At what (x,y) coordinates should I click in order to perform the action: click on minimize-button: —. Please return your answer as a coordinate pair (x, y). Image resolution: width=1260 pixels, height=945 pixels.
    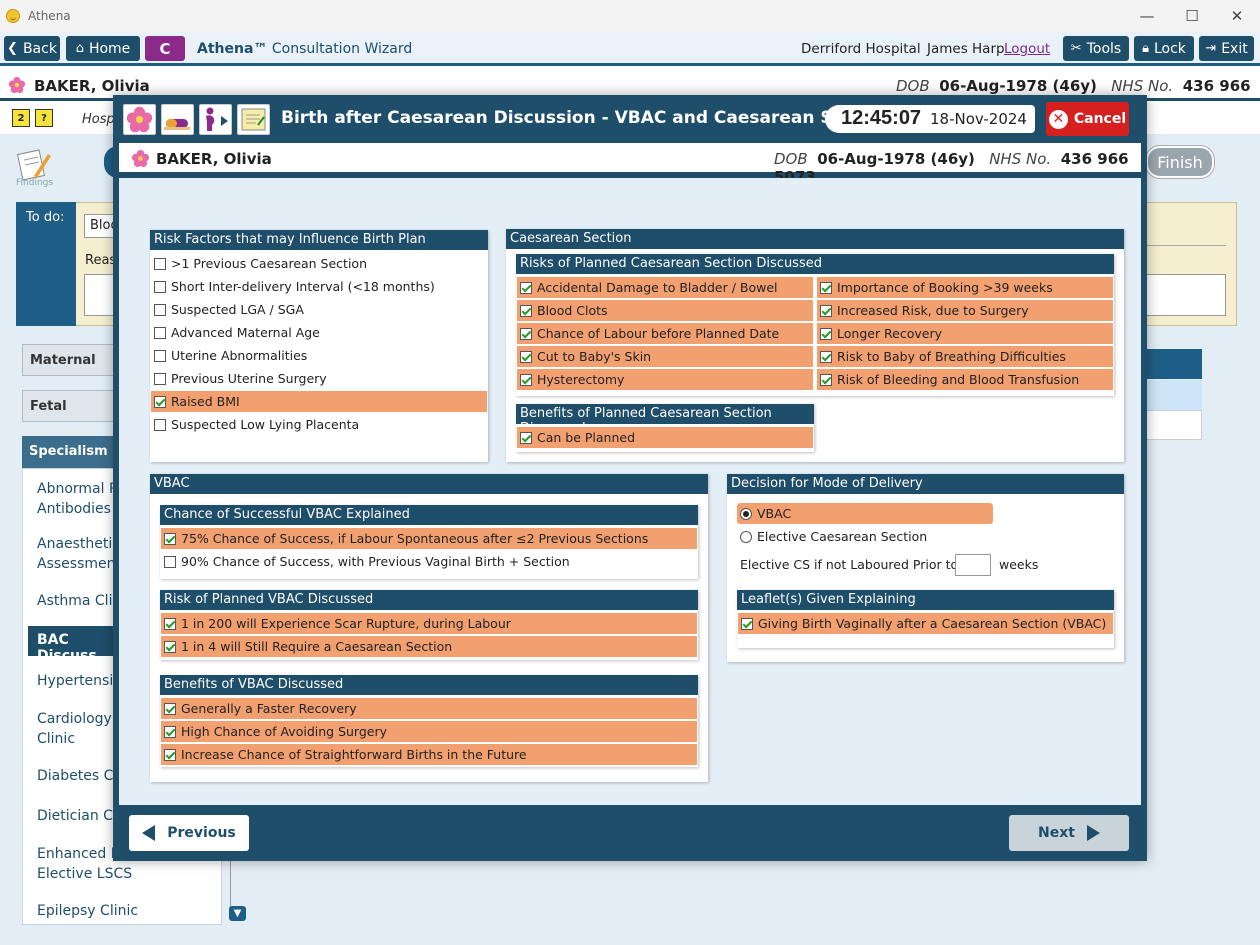
    Looking at the image, I should click on (1147, 16).